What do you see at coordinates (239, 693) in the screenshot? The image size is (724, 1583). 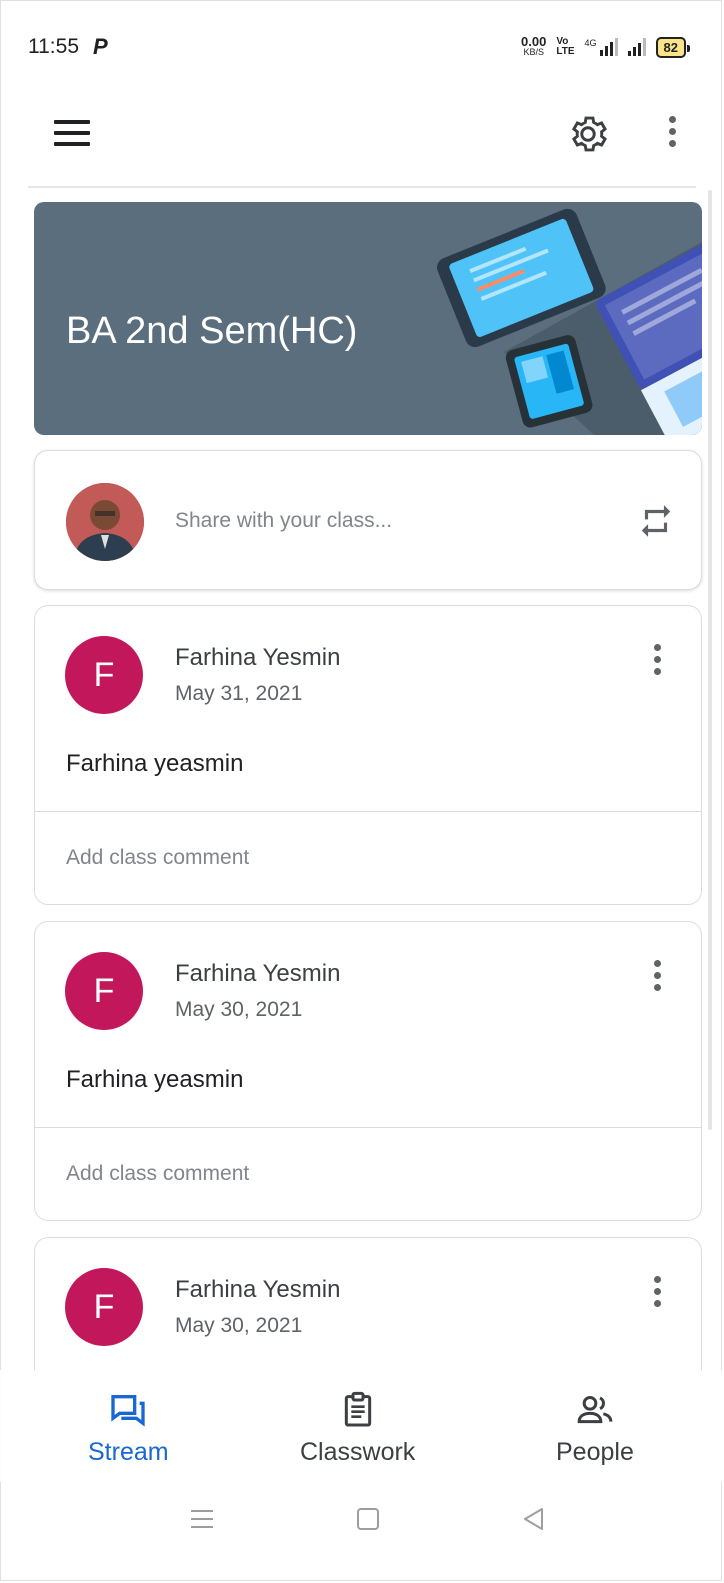 I see `post-date: May 31, 2021` at bounding box center [239, 693].